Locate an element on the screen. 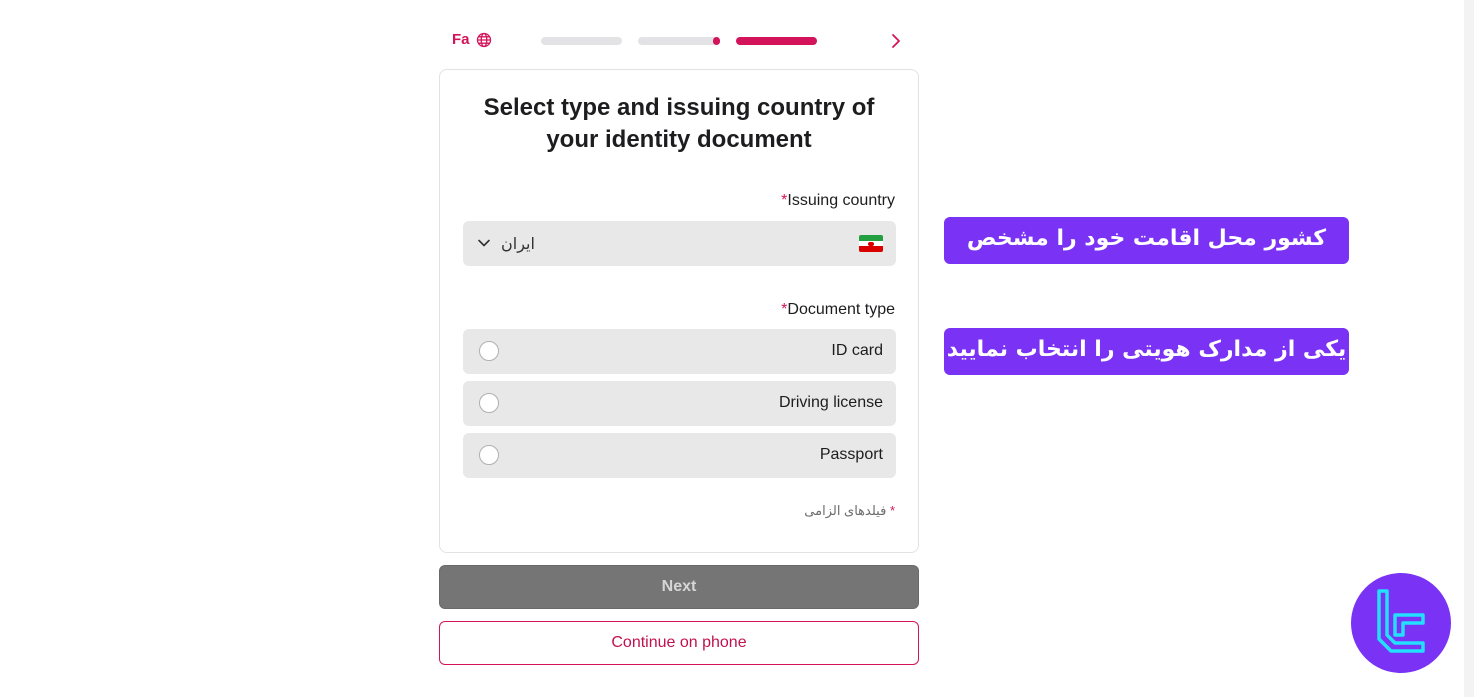 The width and height of the screenshot is (1474, 697). page-edge is located at coordinates (1469, 348).